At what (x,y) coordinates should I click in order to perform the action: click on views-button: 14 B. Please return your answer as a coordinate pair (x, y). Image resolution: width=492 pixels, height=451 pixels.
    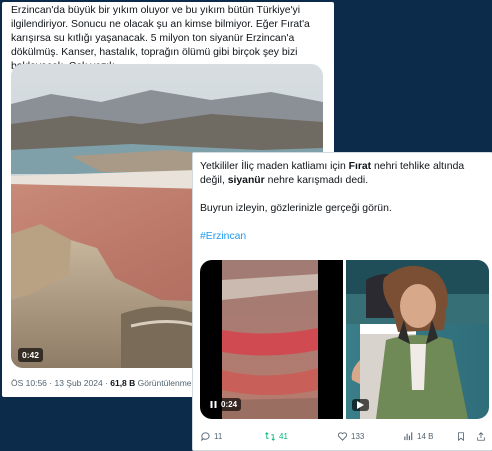
    Looking at the image, I should click on (418, 436).